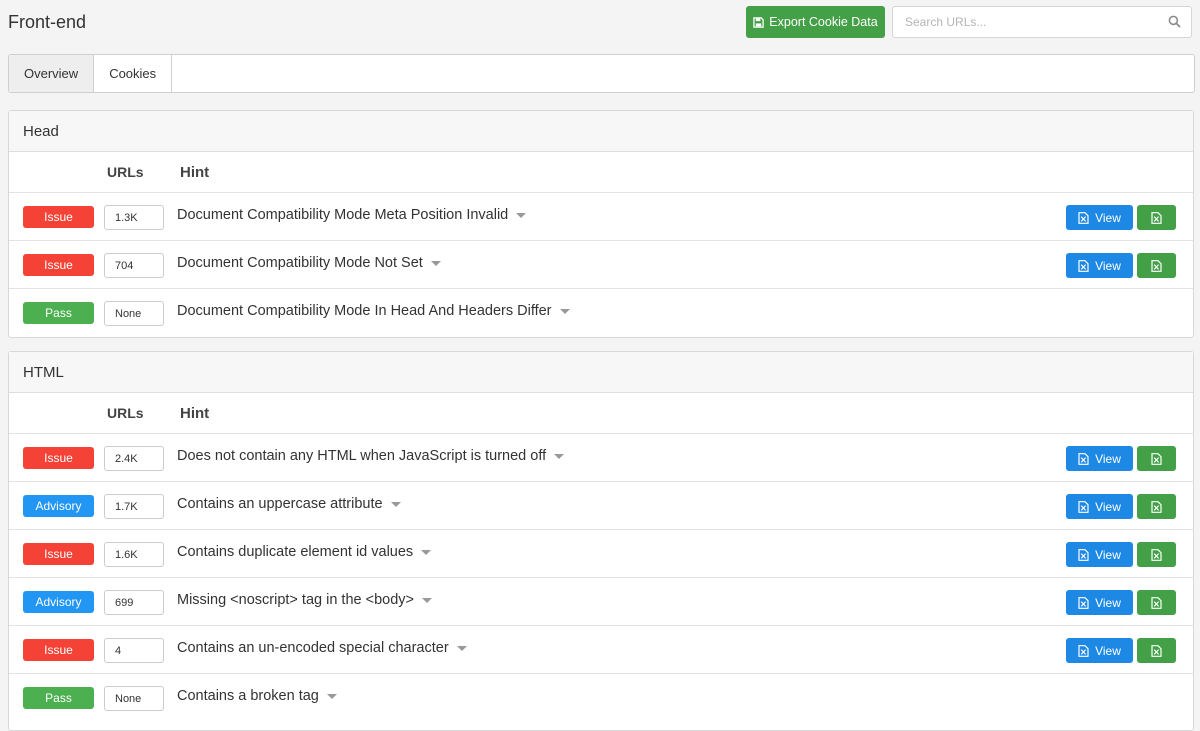 This screenshot has width=1200, height=731. Describe the element at coordinates (58, 506) in the screenshot. I see `status-badge: Advisory` at that location.